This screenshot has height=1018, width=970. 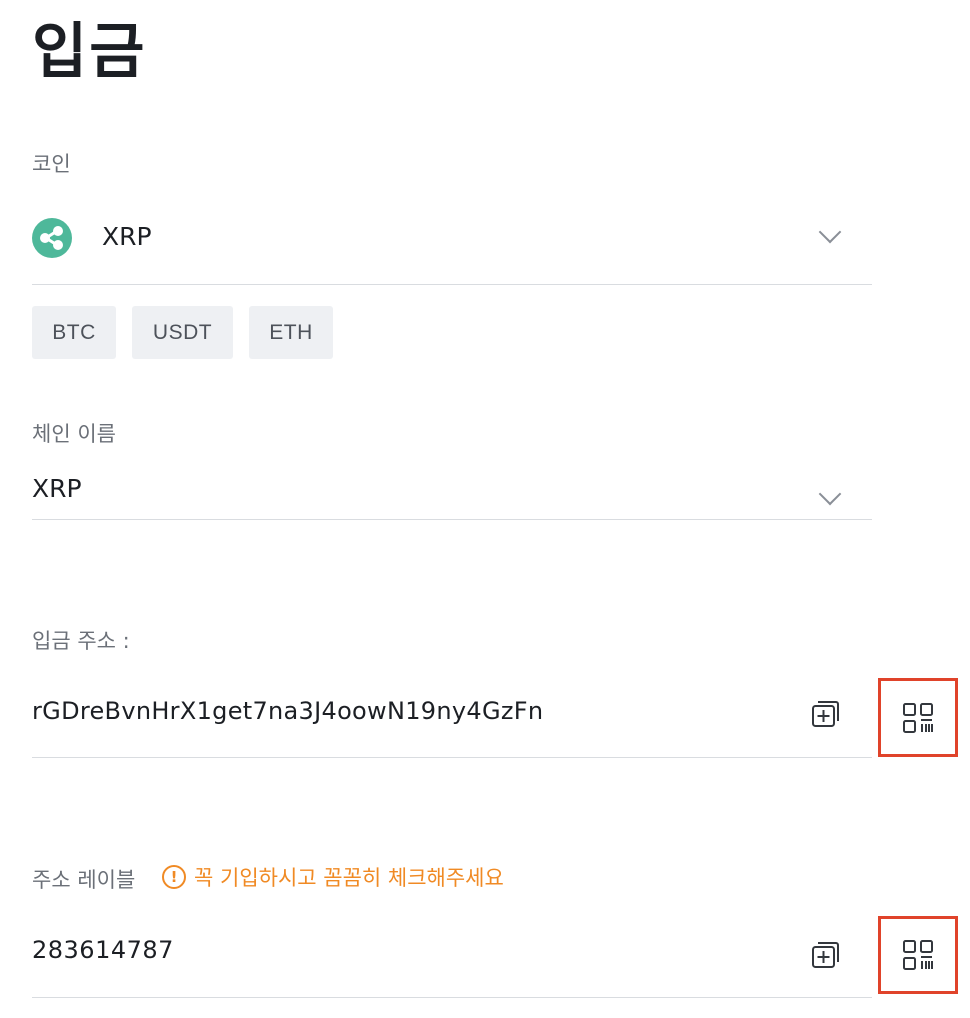 What do you see at coordinates (452, 757) in the screenshot?
I see `address-divider` at bounding box center [452, 757].